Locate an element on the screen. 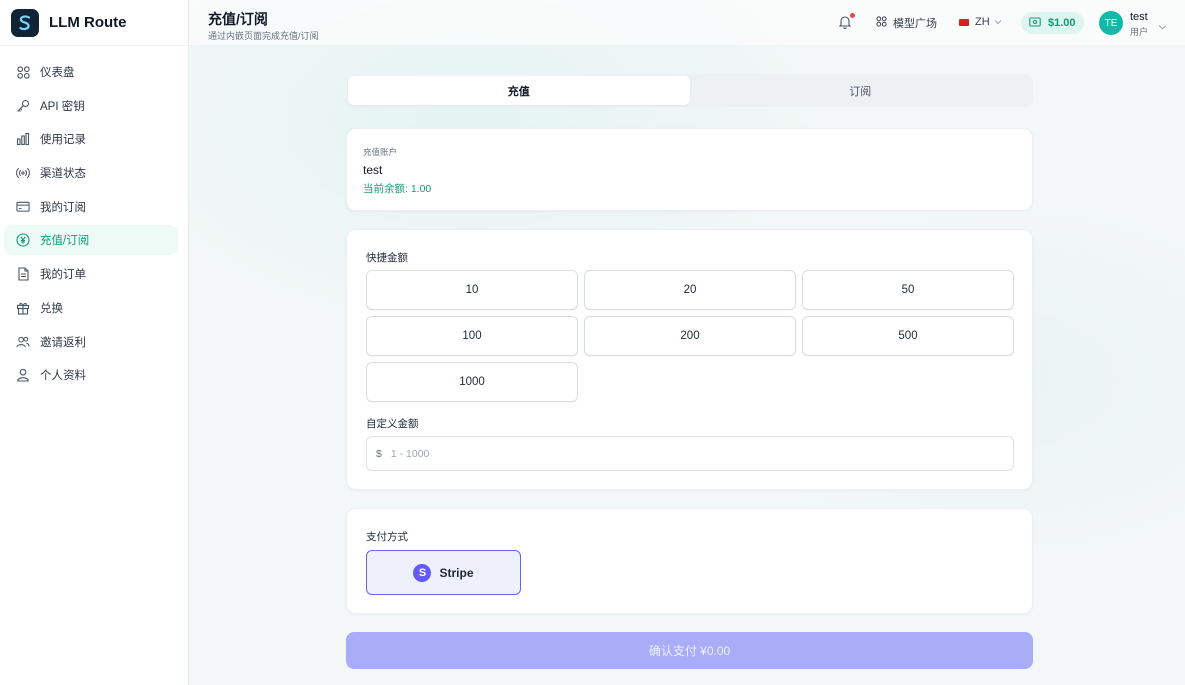  user-icon is located at coordinates (23, 375).